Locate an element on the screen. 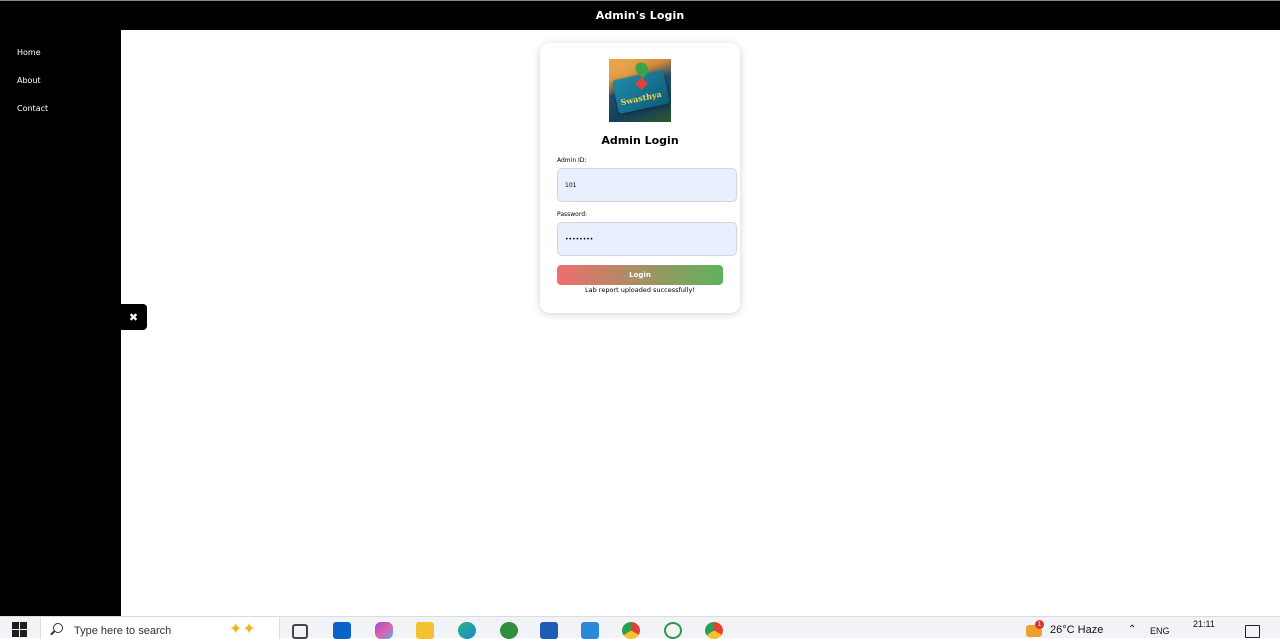  search-placeholder: Type here to search is located at coordinates (123, 631).